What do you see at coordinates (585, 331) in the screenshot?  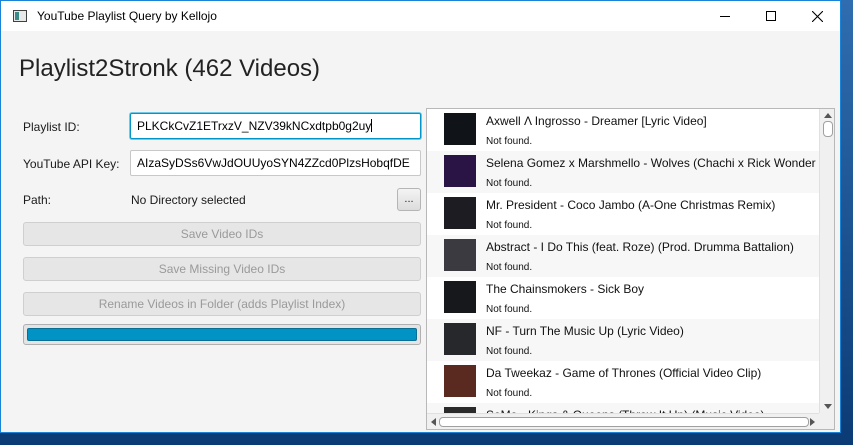 I see `video-title: NF - Turn The Music Up (Lyric Video)` at bounding box center [585, 331].